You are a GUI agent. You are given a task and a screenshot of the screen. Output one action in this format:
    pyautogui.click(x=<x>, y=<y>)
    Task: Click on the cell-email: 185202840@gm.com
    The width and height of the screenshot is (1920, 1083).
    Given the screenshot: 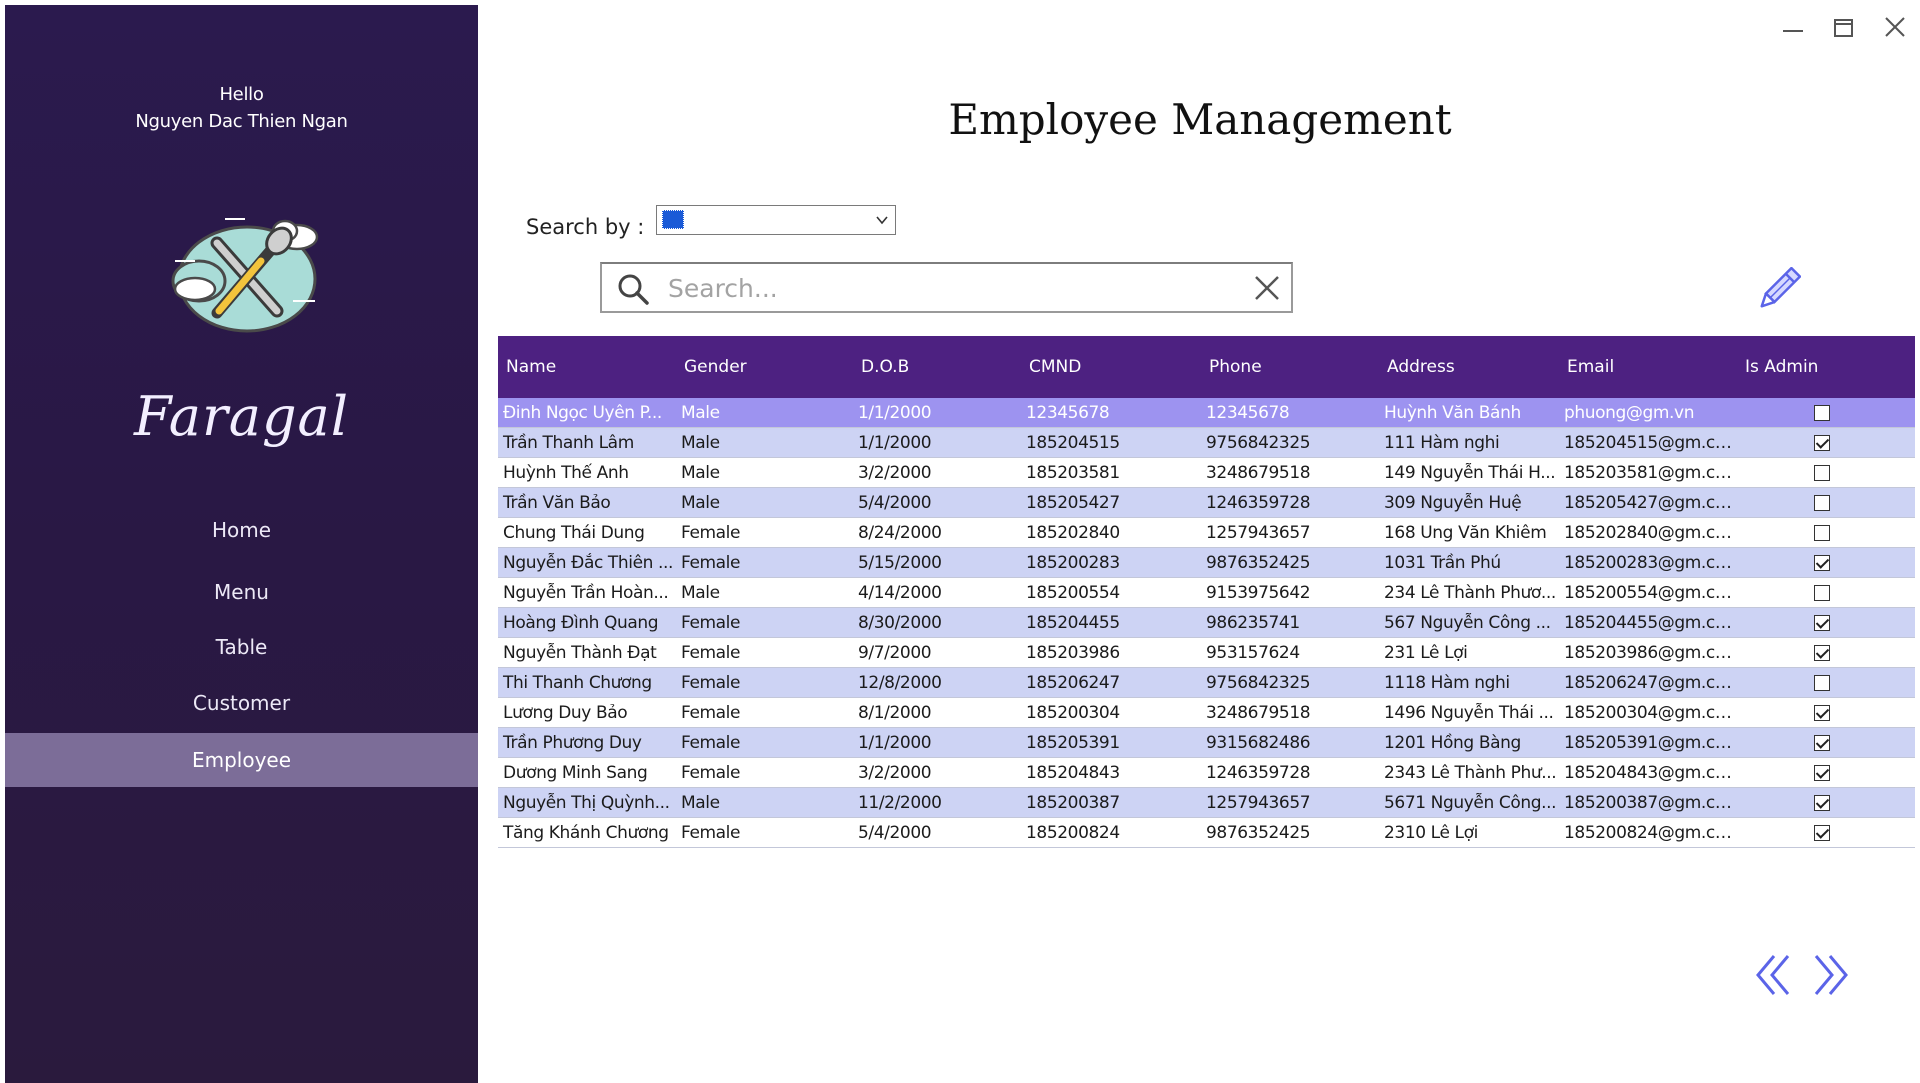 What is the action you would take?
    pyautogui.click(x=1648, y=532)
    